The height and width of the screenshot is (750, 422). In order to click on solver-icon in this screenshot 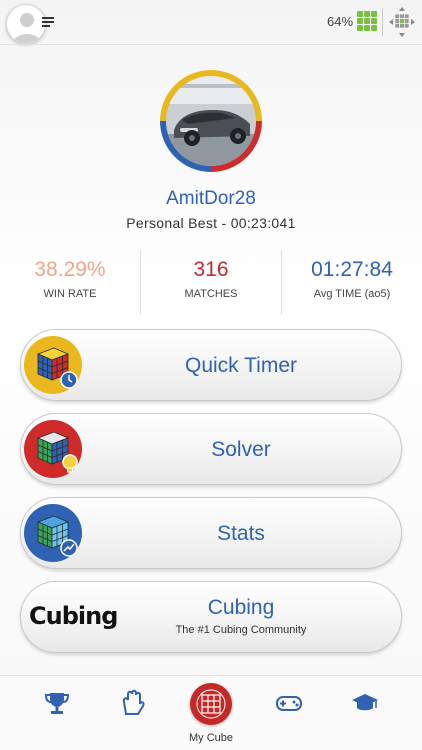, I will do `click(53, 449)`.